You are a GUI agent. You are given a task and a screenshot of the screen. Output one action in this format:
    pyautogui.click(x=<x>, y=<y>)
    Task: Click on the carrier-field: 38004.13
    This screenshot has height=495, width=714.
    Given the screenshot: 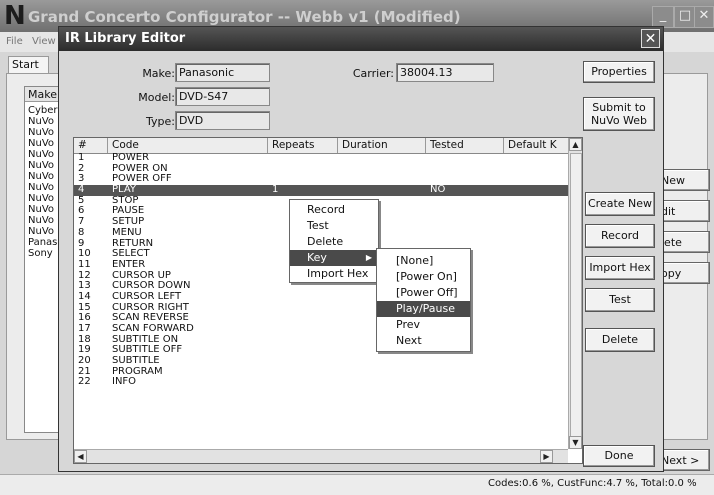 What is the action you would take?
    pyautogui.click(x=445, y=72)
    